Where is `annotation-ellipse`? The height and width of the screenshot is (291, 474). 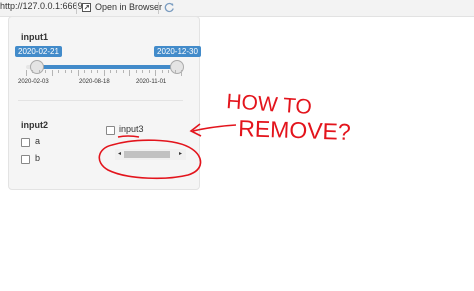 annotation-ellipse is located at coordinates (150, 159).